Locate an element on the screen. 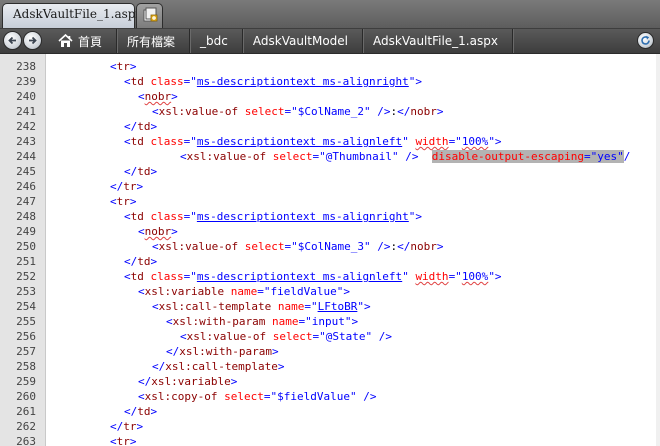 This screenshot has width=660, height=446. line-number: 240 is located at coordinates (26, 96).